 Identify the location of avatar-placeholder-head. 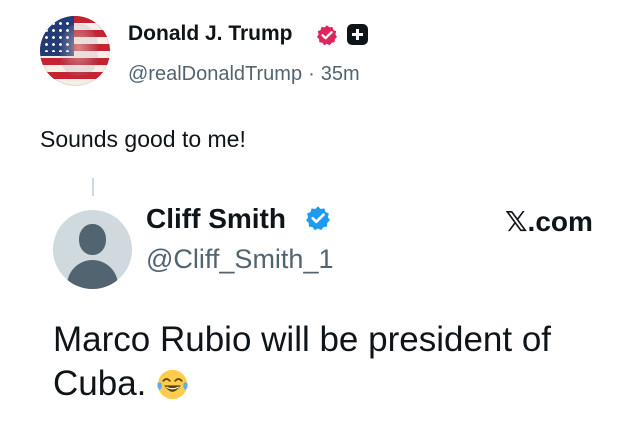
(92, 239).